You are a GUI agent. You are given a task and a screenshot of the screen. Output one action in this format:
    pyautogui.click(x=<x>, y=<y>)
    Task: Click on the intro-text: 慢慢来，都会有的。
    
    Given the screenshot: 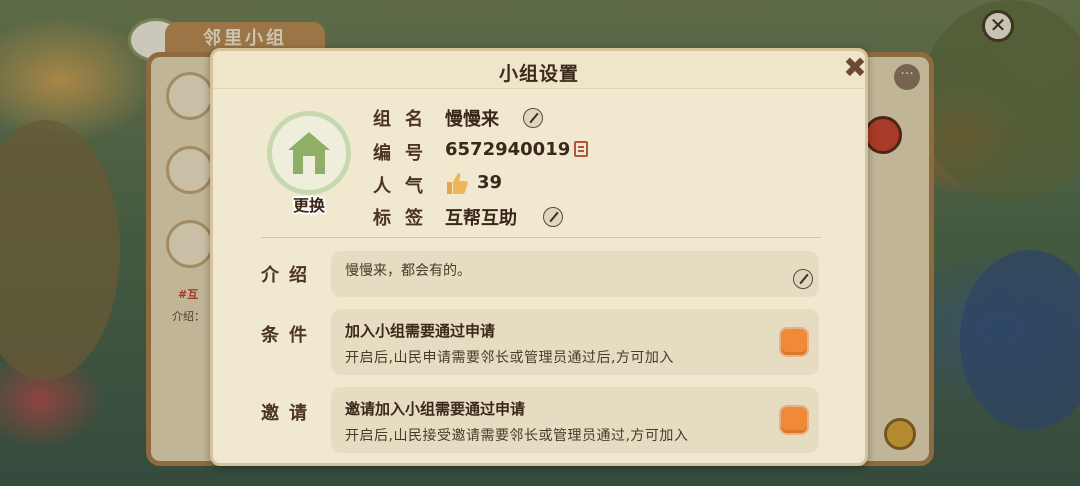 What is the action you would take?
    pyautogui.click(x=408, y=271)
    